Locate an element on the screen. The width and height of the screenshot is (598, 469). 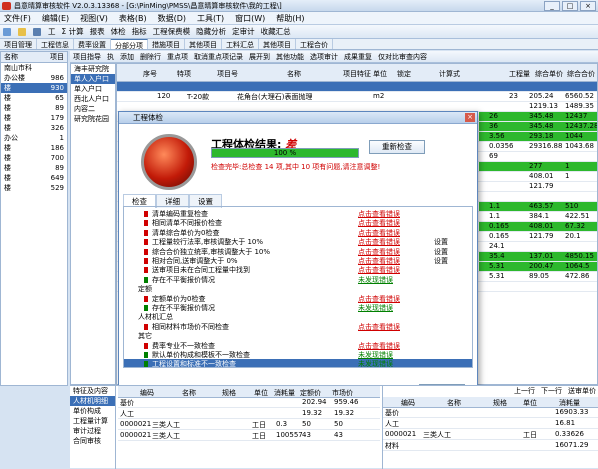
tb2-expand: 展开到 is located at coordinates (259, 57).